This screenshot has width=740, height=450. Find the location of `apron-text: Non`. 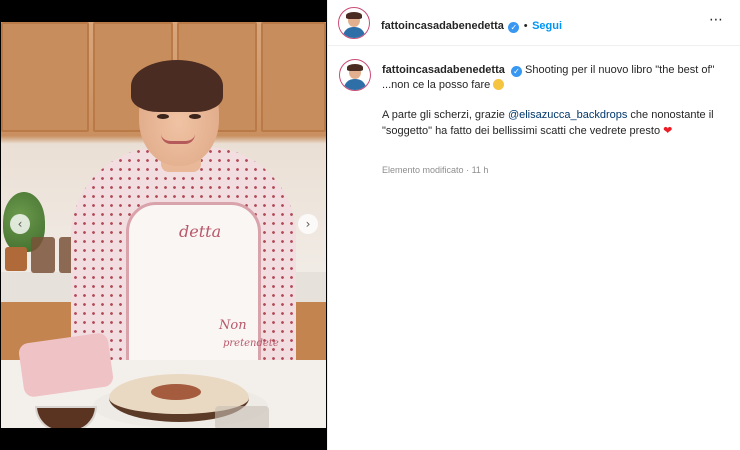

apron-text: Non is located at coordinates (233, 325).